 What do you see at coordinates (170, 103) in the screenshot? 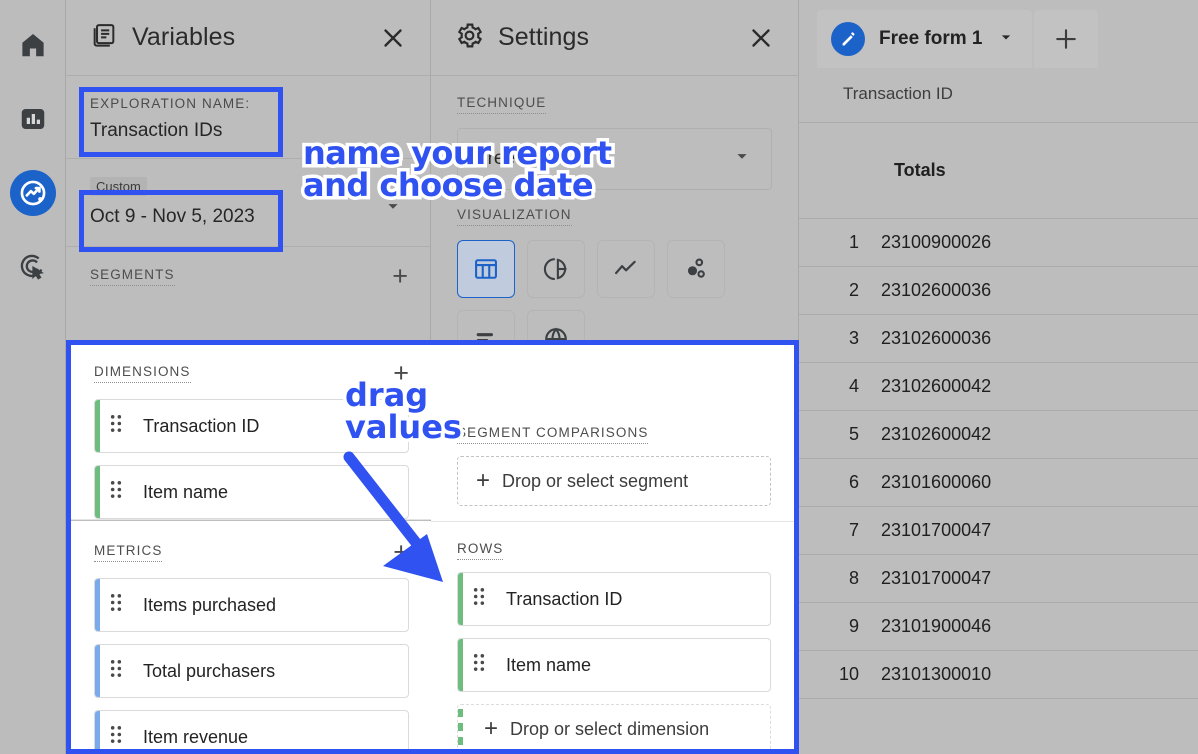
I see `exploration-name-caption: EXPLORATION NAME:` at bounding box center [170, 103].